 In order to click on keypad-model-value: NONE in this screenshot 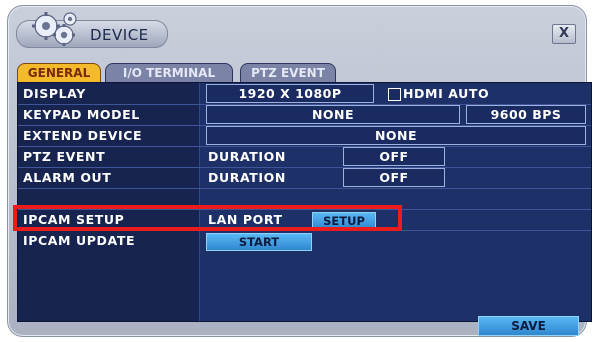, I will do `click(333, 114)`.